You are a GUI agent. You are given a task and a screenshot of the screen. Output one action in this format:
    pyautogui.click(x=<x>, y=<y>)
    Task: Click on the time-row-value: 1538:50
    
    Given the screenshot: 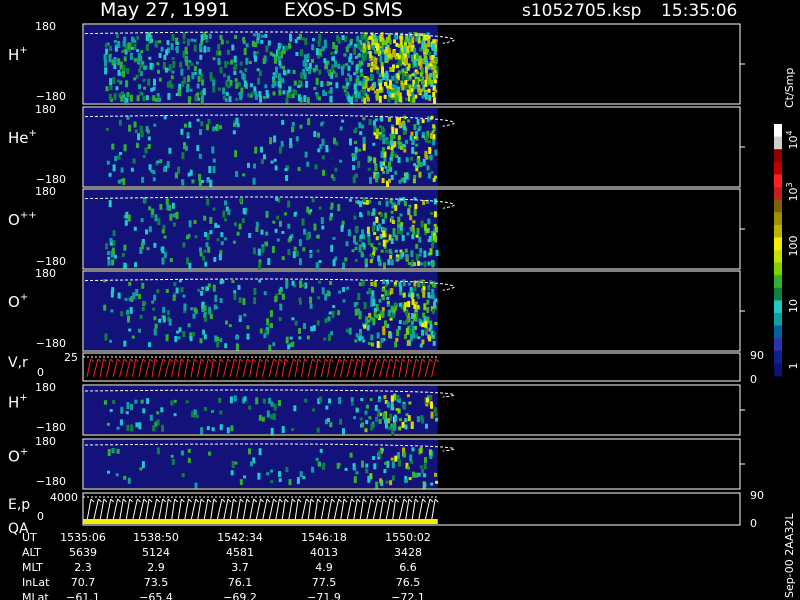 What is the action you would take?
    pyautogui.click(x=156, y=537)
    